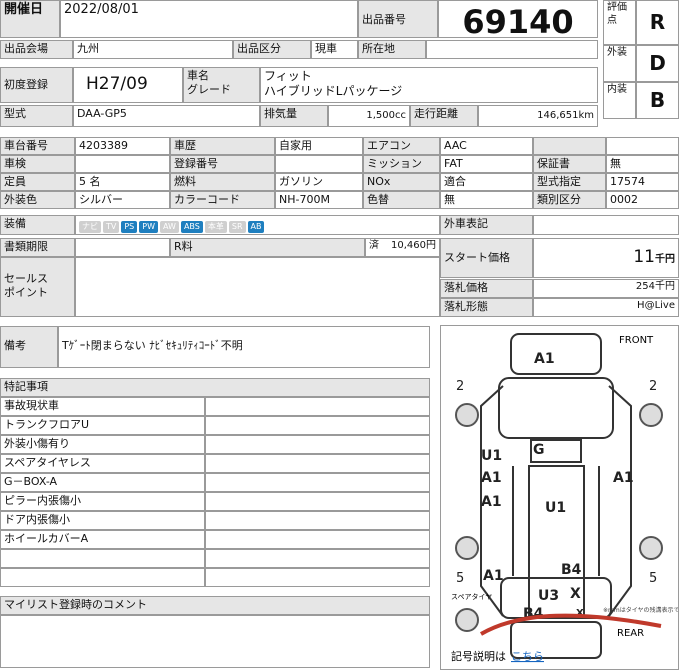  I want to click on spec-value2: NH-700M, so click(319, 200).